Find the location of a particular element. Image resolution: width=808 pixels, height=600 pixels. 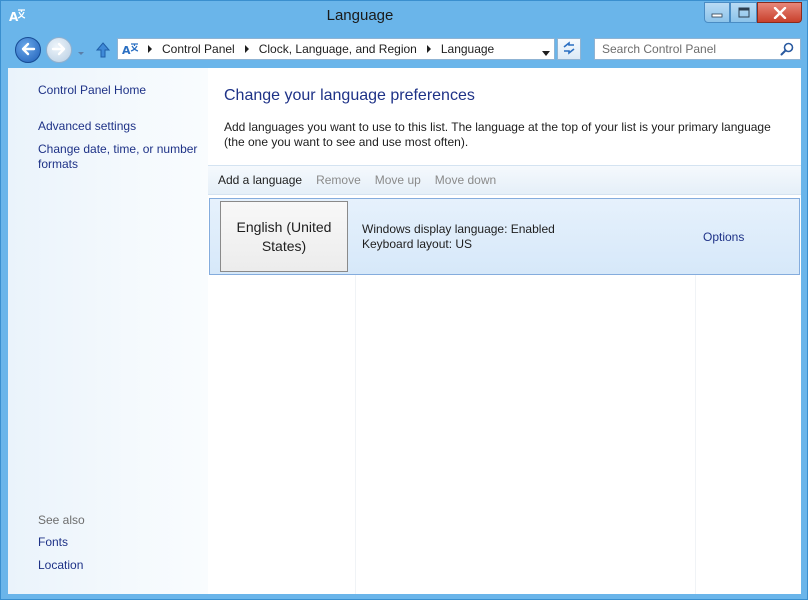

language-tile: English (United States) is located at coordinates (284, 236).